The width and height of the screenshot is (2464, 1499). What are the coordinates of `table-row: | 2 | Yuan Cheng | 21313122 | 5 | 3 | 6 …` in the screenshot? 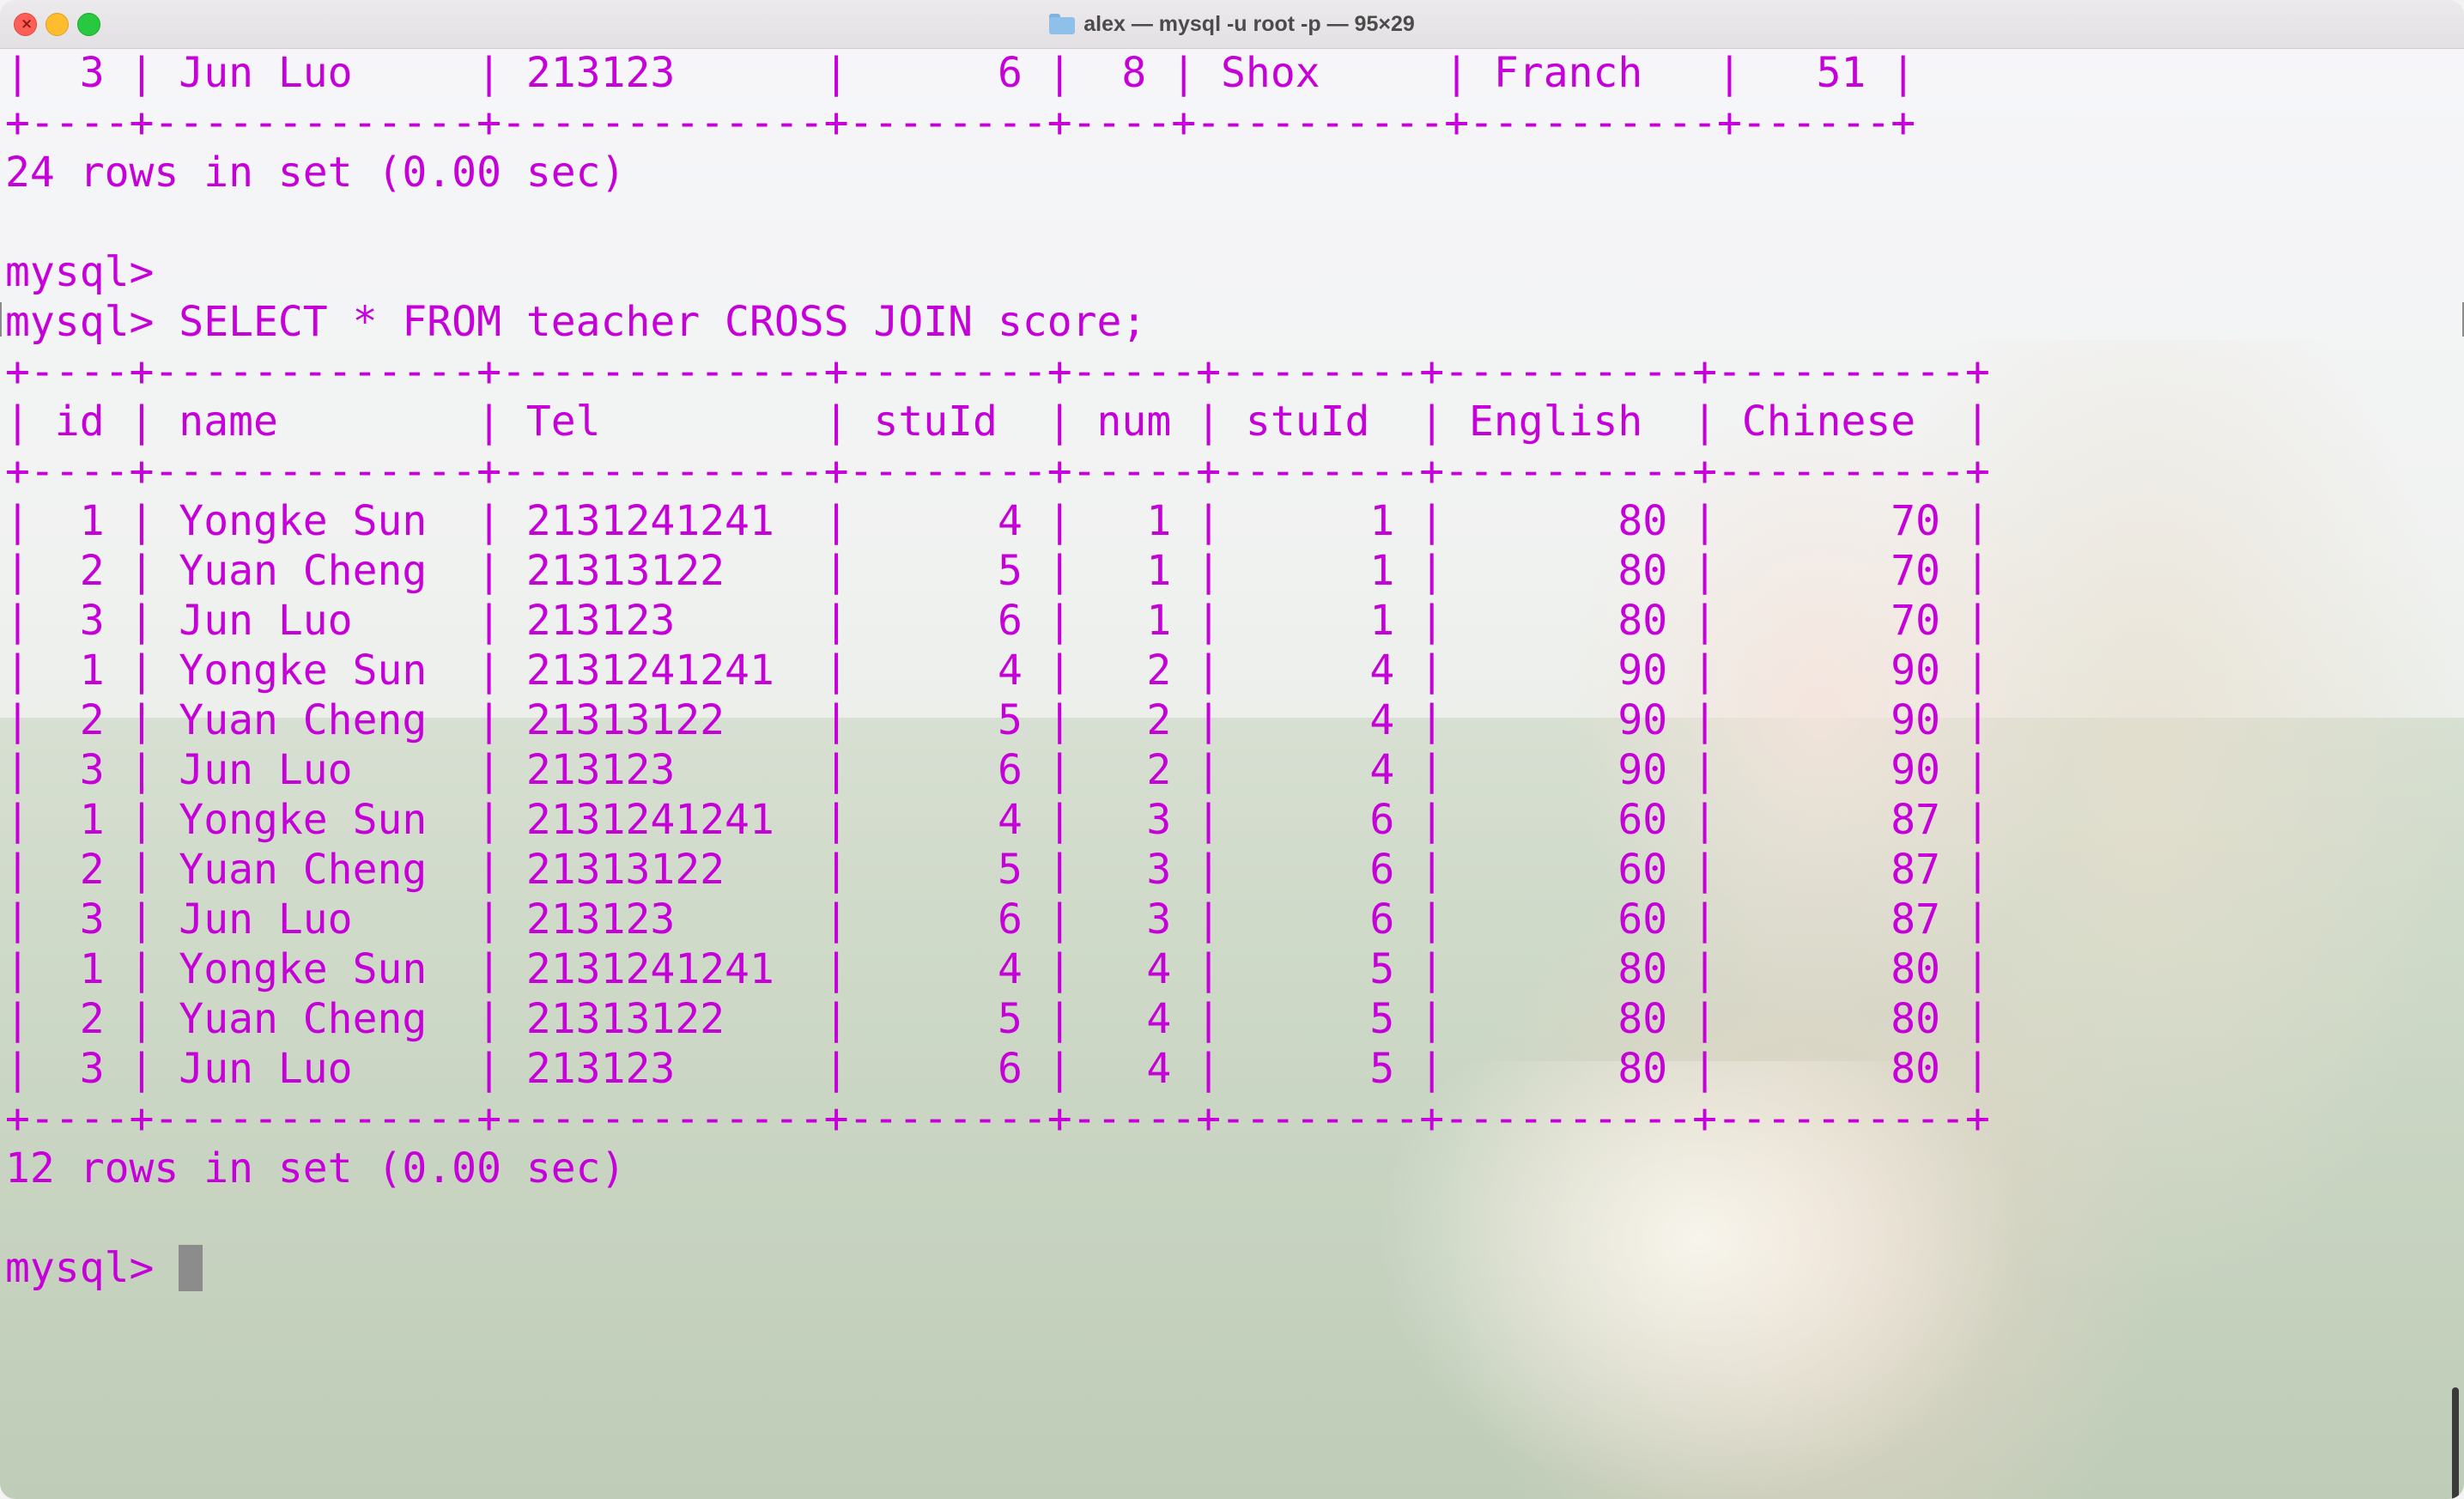 It's located at (997, 870).